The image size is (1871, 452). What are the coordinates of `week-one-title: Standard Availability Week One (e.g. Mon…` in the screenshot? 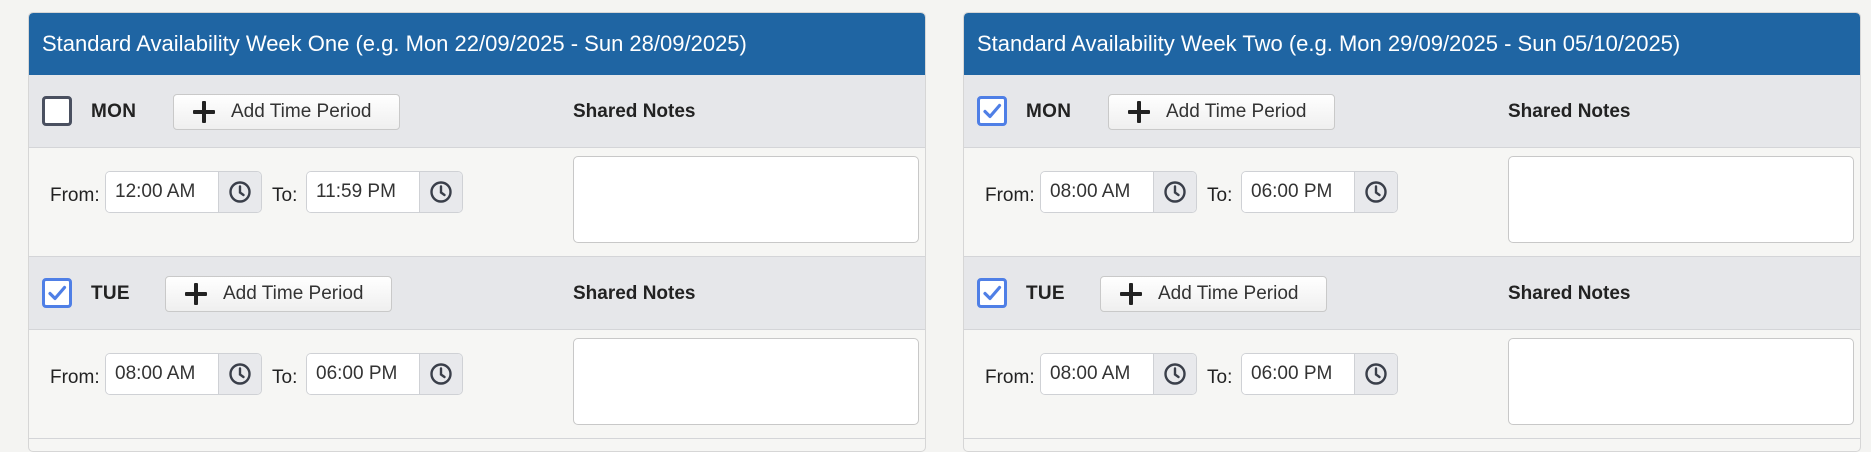 It's located at (477, 44).